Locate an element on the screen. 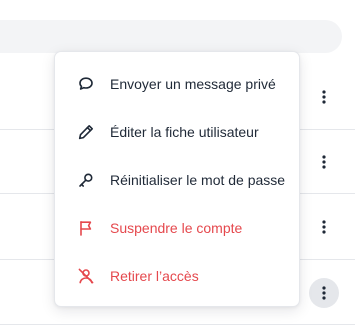 This screenshot has height=333, width=355. menu-item-label: Envoyer un message privé is located at coordinates (193, 84).